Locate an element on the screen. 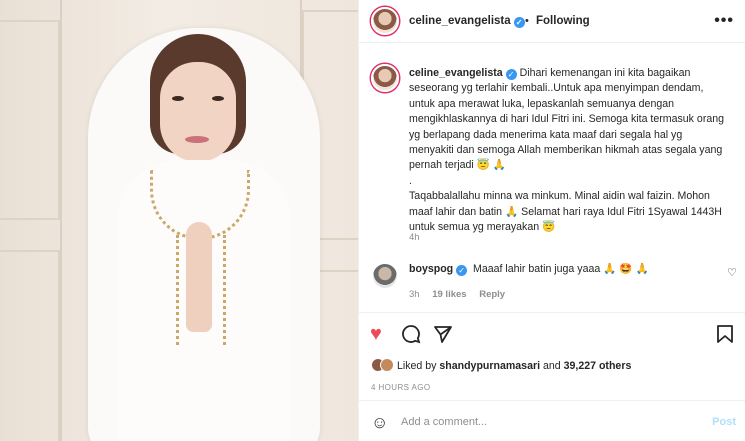  lips is located at coordinates (197, 139).